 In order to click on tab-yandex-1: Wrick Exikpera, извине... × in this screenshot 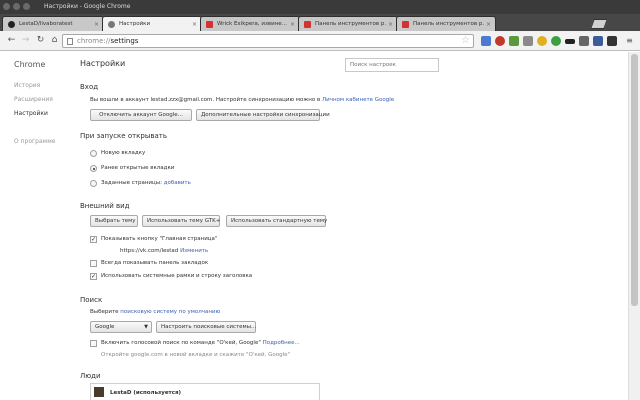, I will do `click(250, 23)`.